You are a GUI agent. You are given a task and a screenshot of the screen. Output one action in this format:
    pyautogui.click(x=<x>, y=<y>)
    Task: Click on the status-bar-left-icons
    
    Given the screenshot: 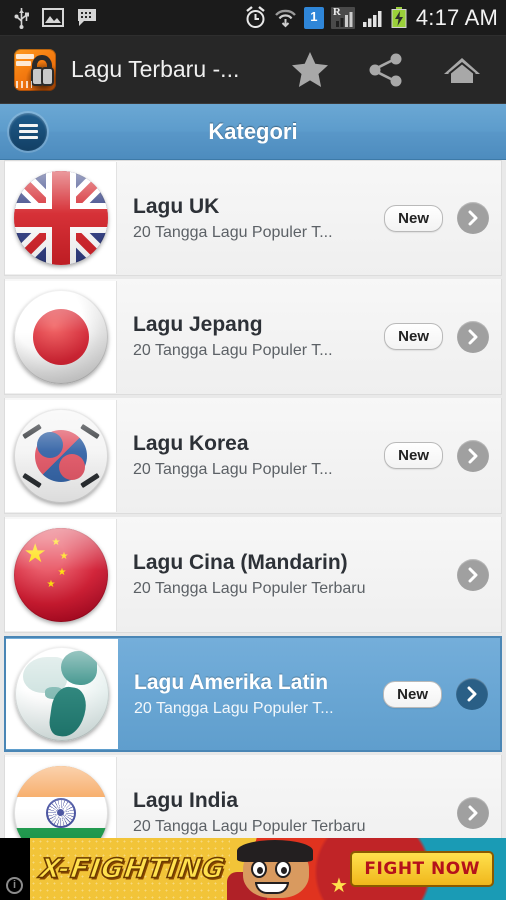 What is the action you would take?
    pyautogui.click(x=55, y=18)
    